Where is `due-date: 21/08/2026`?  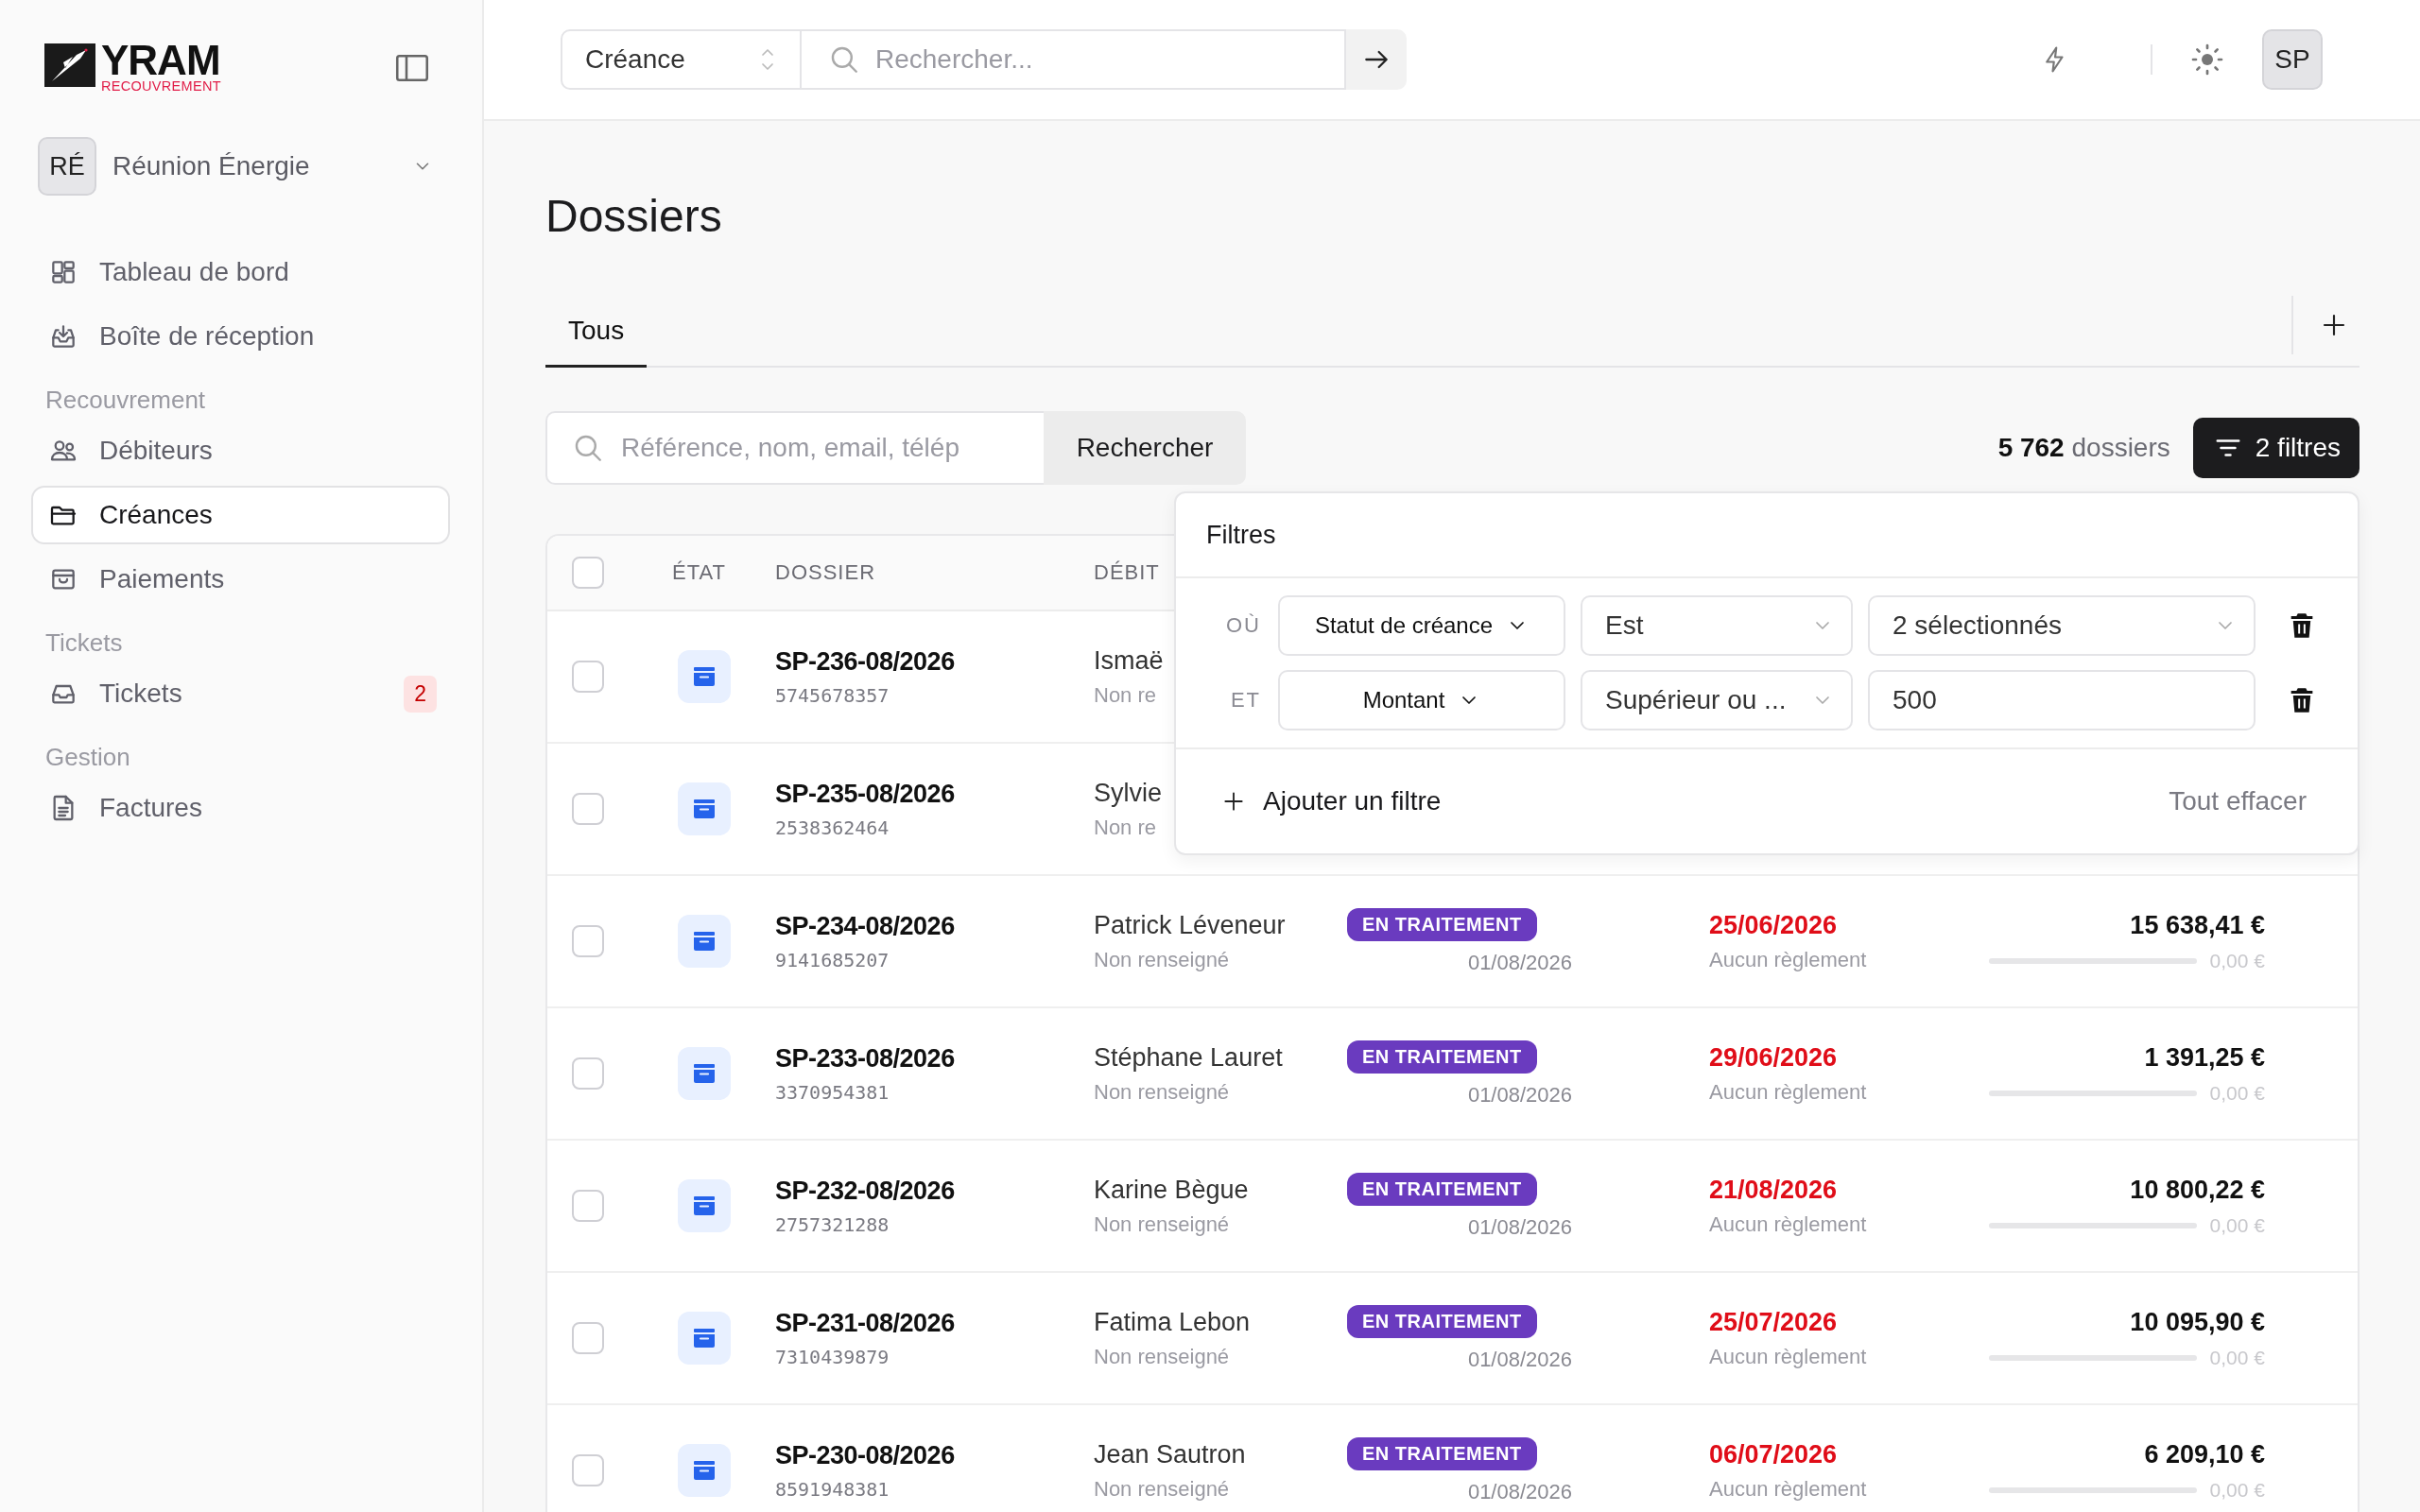
due-date: 21/08/2026 is located at coordinates (1773, 1190).